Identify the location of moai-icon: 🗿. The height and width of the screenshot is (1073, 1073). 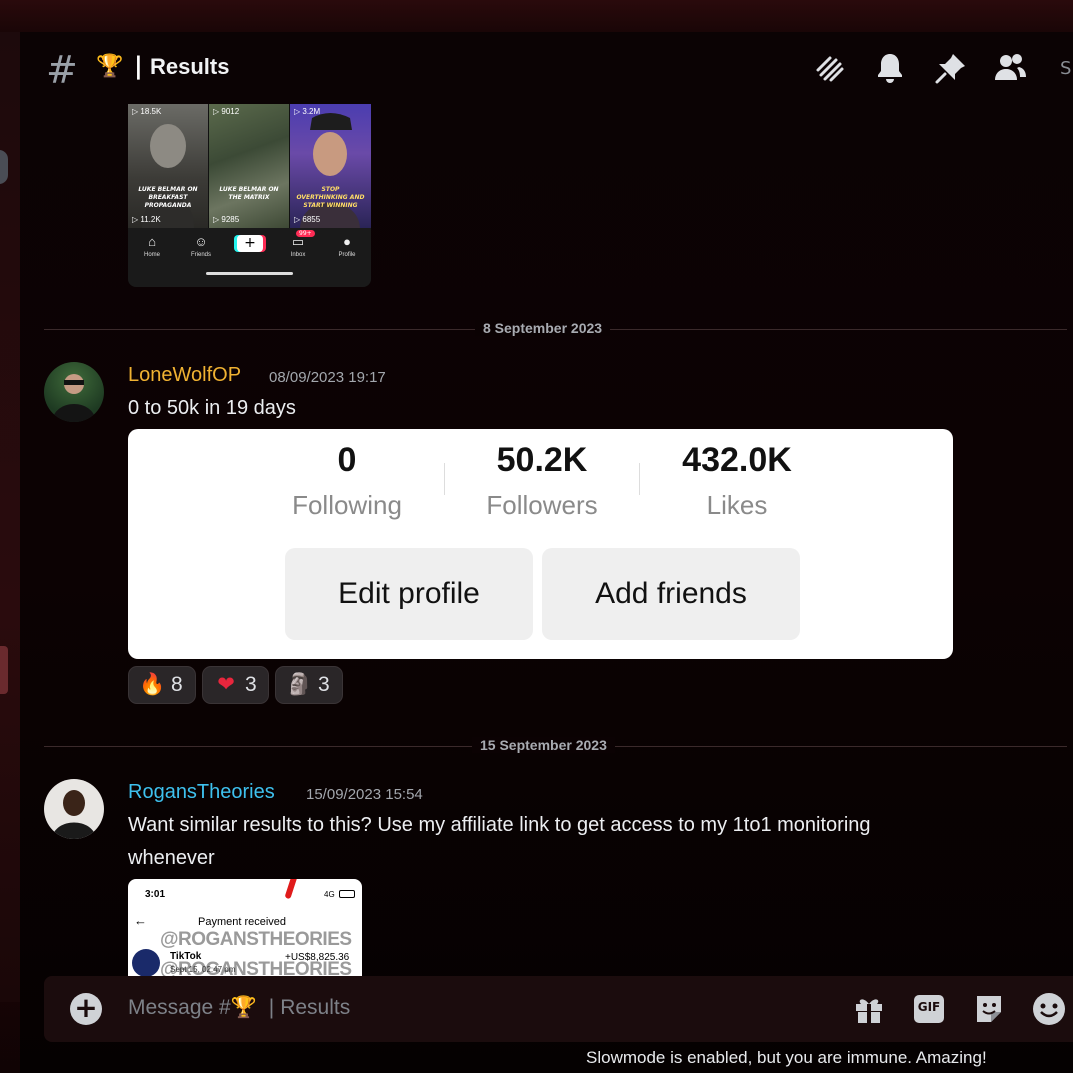
(299, 684).